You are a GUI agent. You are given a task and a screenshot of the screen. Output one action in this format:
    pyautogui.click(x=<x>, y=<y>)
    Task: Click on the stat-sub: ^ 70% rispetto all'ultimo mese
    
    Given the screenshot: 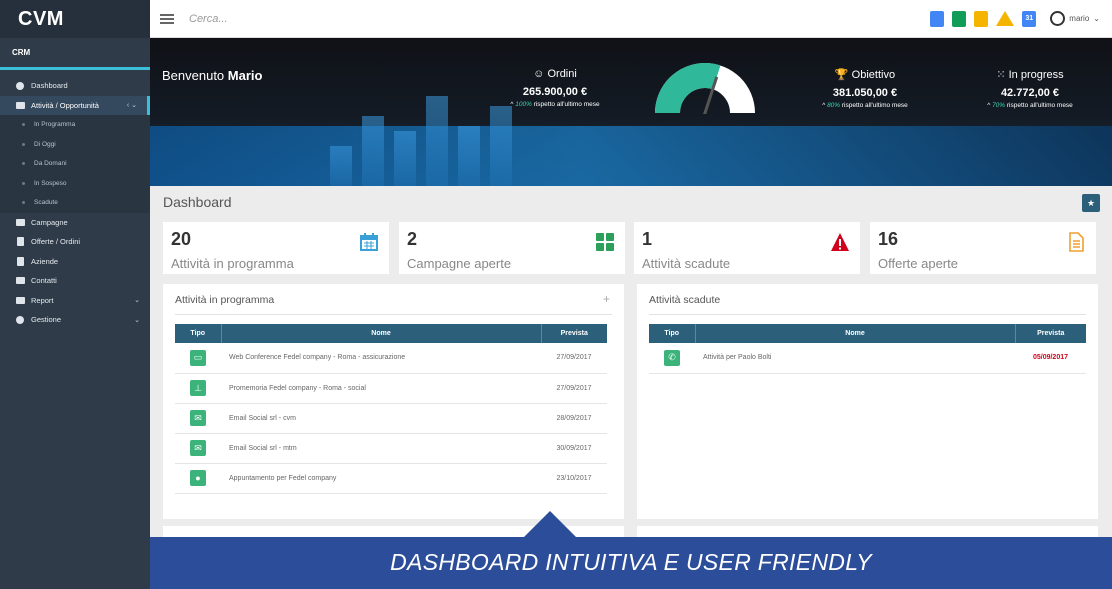 What is the action you would take?
    pyautogui.click(x=1030, y=105)
    